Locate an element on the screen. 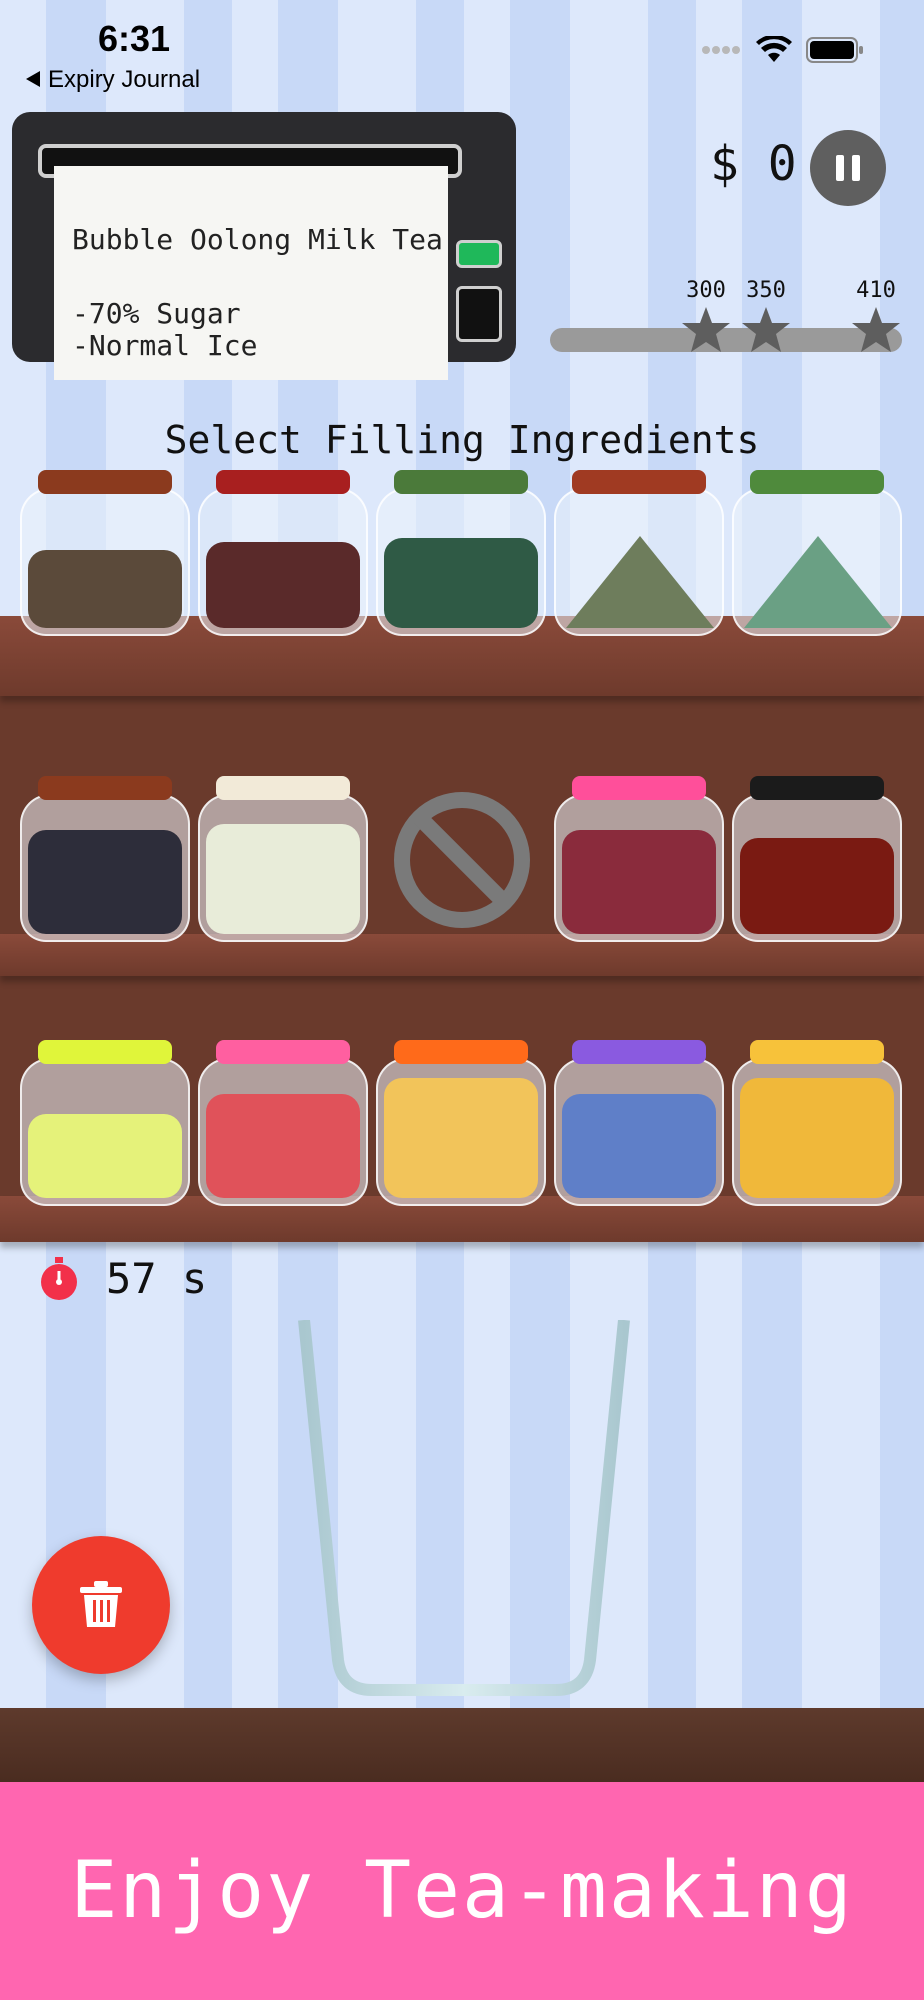 This screenshot has height=2000, width=924. green-tea-bags-jar is located at coordinates (461, 555).